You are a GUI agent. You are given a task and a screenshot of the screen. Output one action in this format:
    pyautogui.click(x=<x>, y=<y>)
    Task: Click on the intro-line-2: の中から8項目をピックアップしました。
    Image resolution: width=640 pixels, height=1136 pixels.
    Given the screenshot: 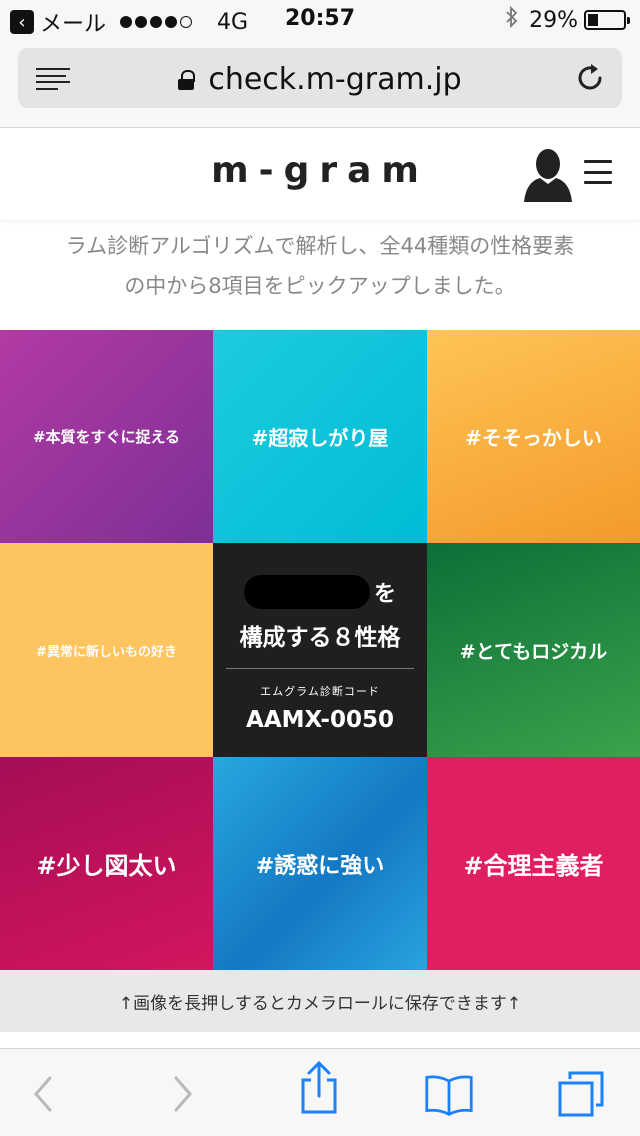 What is the action you would take?
    pyautogui.click(x=320, y=286)
    